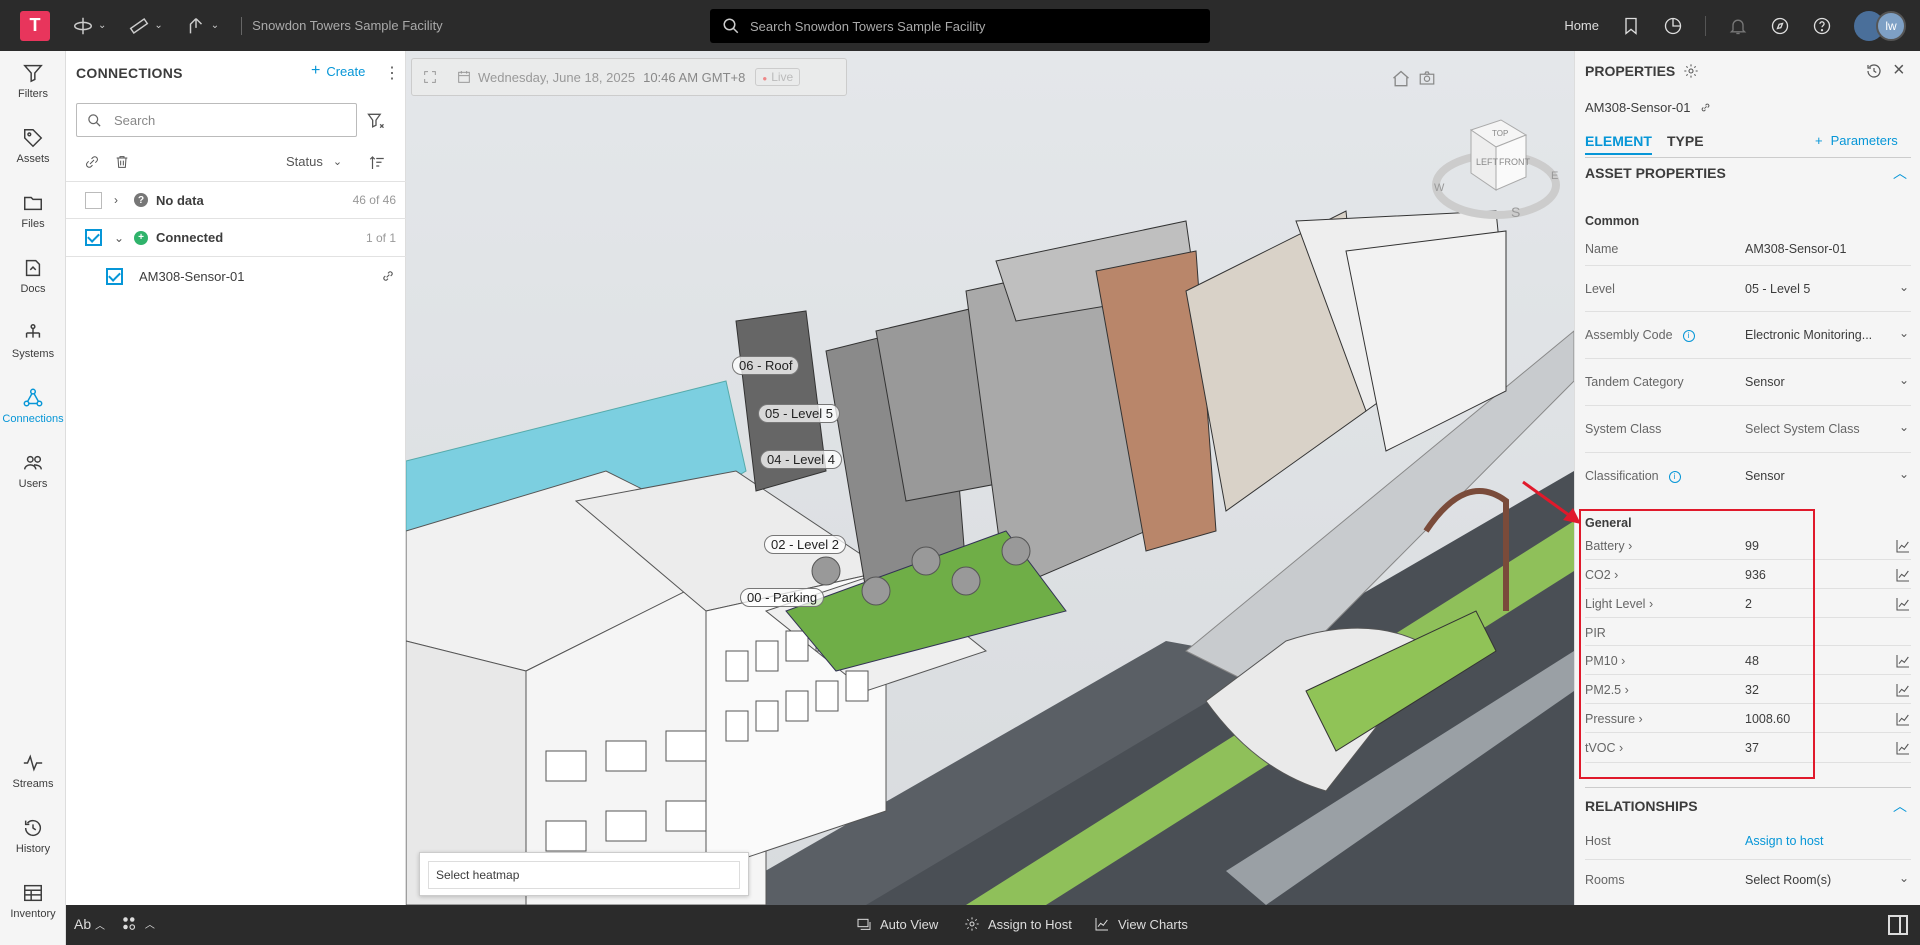 The height and width of the screenshot is (945, 1920). Describe the element at coordinates (1601, 575) in the screenshot. I see `property-key: CO2 ›` at that location.